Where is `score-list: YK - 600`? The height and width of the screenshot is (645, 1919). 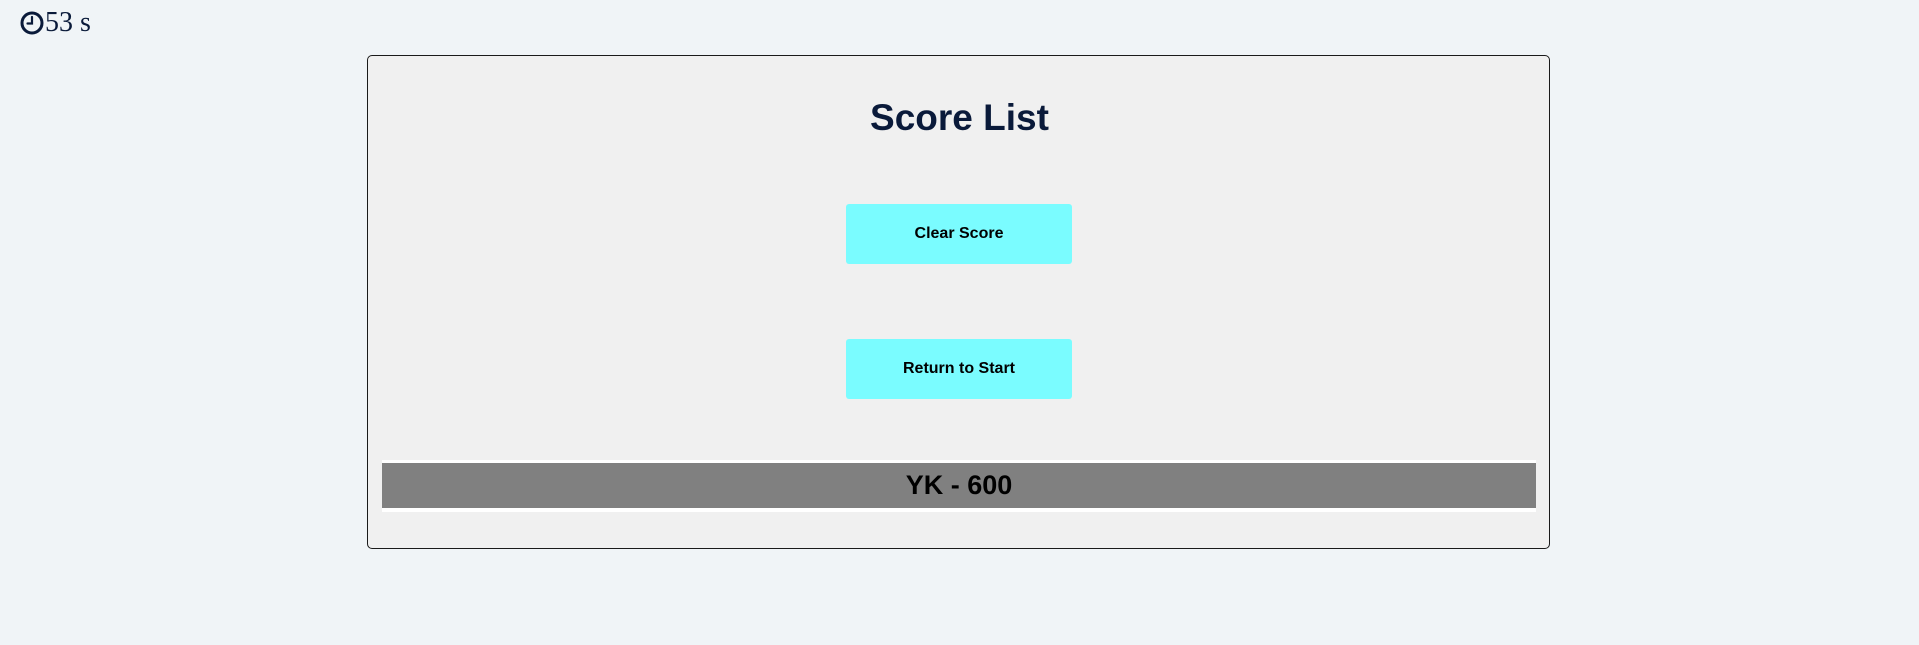
score-list: YK - 600 is located at coordinates (959, 486).